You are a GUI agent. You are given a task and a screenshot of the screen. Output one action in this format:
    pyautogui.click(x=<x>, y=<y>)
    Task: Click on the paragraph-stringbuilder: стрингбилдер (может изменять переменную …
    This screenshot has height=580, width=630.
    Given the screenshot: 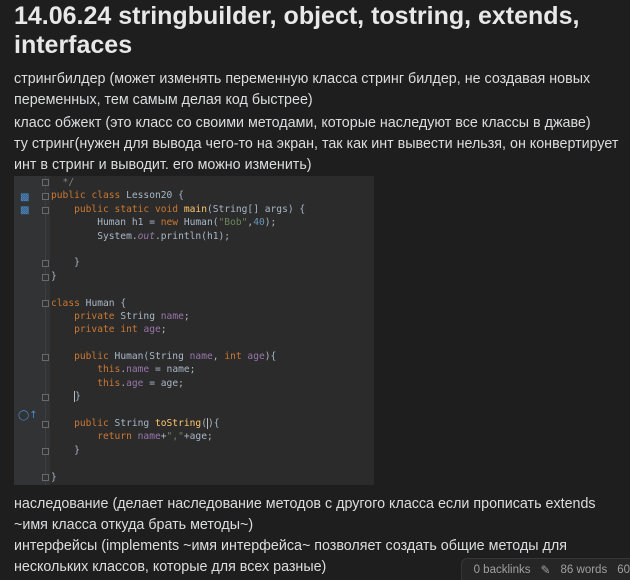 What is the action you would take?
    pyautogui.click(x=302, y=89)
    